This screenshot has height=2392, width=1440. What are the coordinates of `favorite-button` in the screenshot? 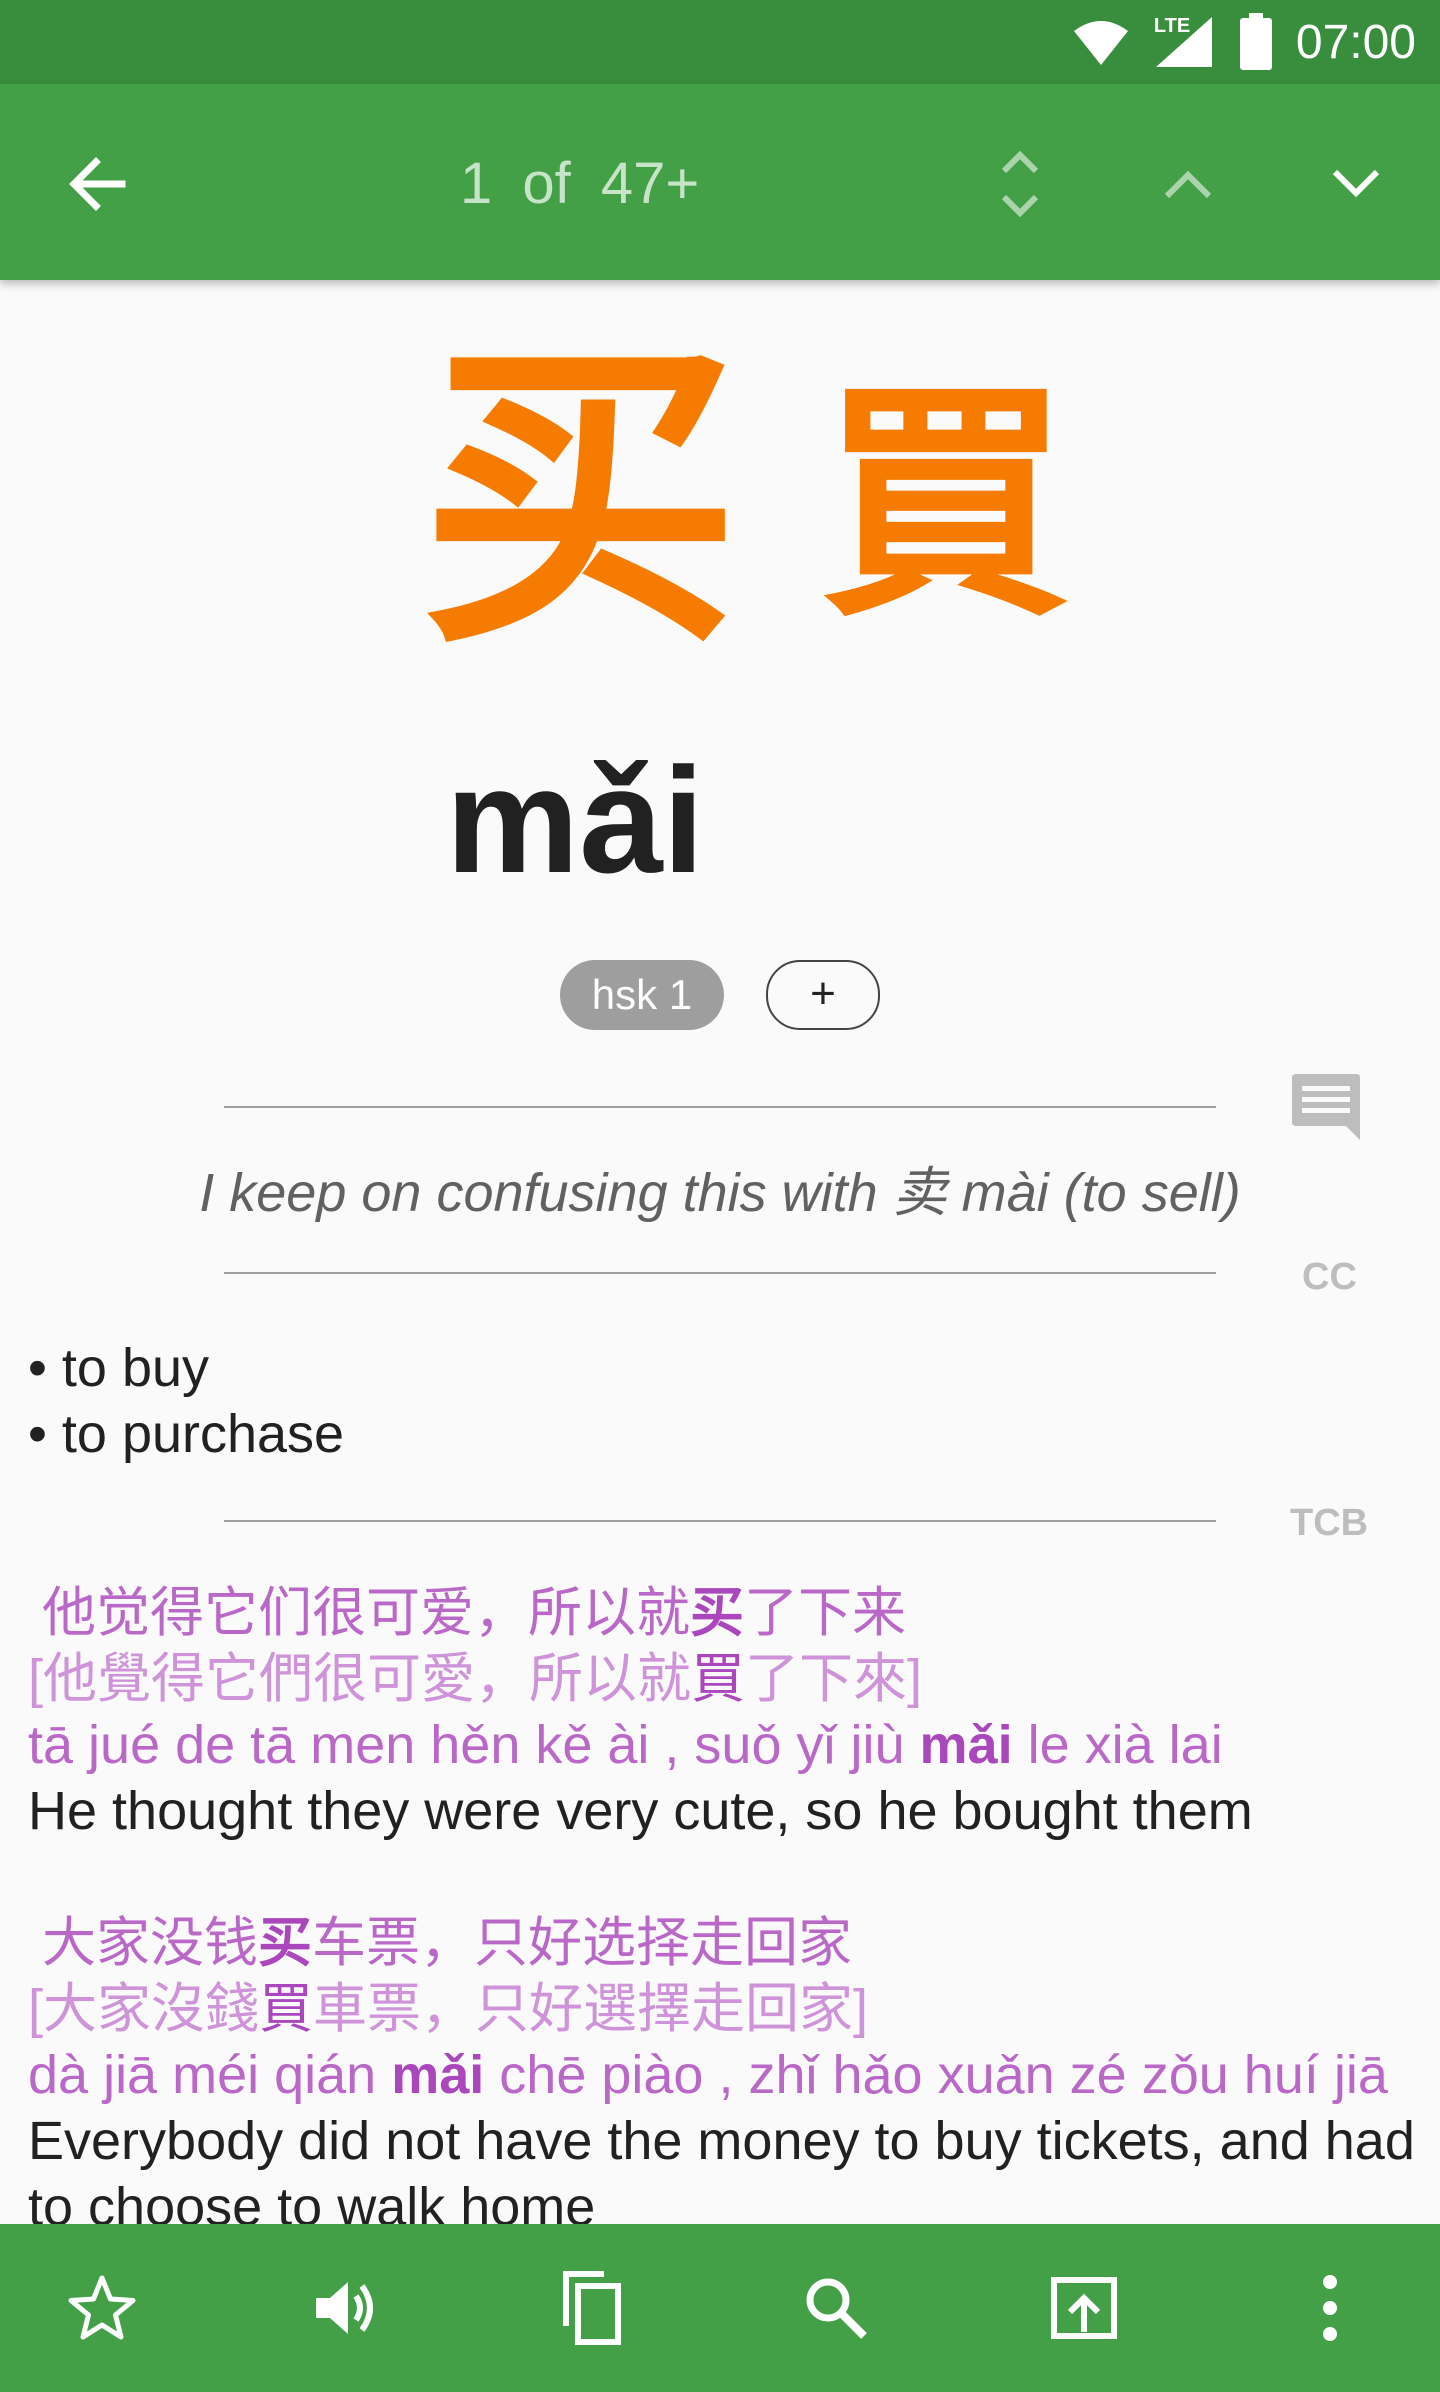 It's located at (102, 2308).